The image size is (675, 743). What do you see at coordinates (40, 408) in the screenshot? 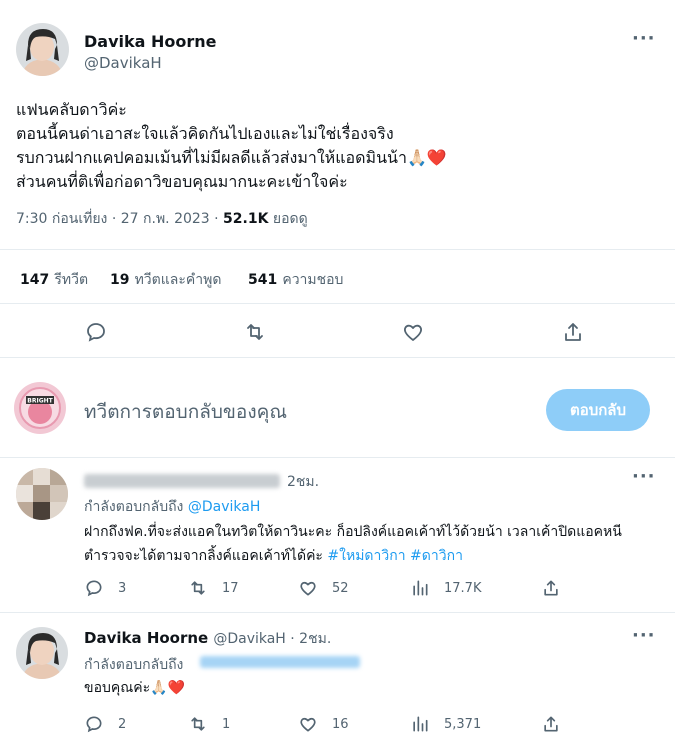
I see `avatar: BRIGHT` at bounding box center [40, 408].